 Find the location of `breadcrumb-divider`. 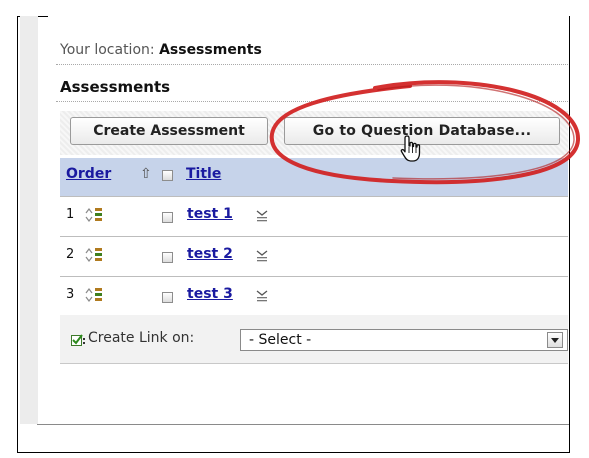

breadcrumb-divider is located at coordinates (312, 64).